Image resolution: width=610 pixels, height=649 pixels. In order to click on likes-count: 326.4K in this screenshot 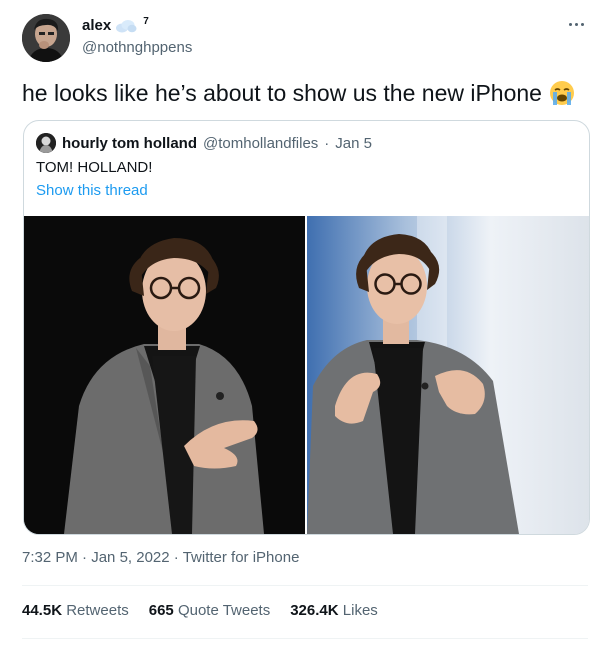, I will do `click(314, 610)`.